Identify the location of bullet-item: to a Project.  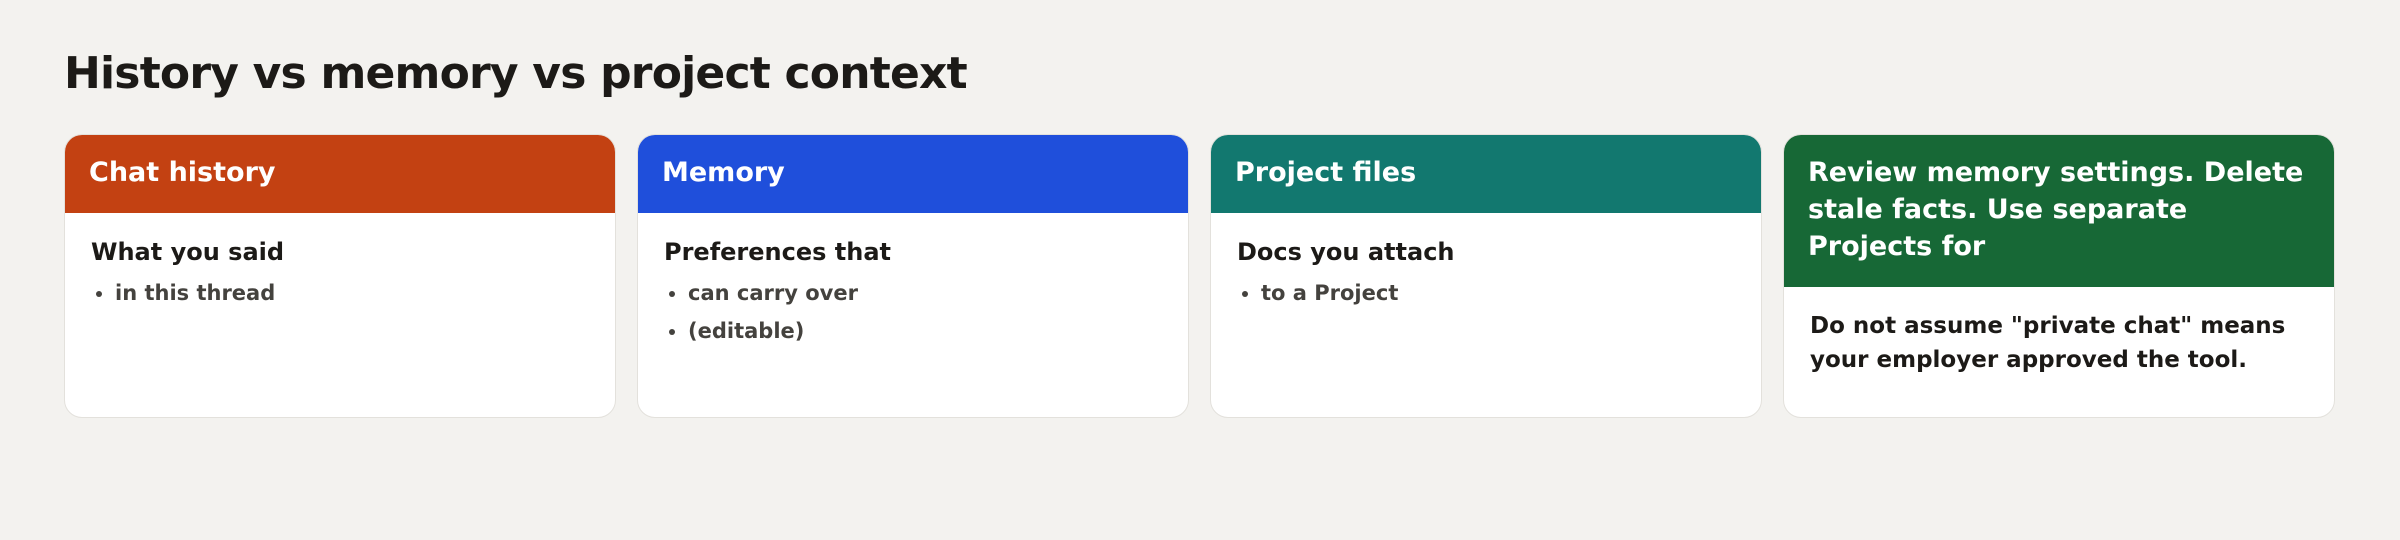
(1498, 293).